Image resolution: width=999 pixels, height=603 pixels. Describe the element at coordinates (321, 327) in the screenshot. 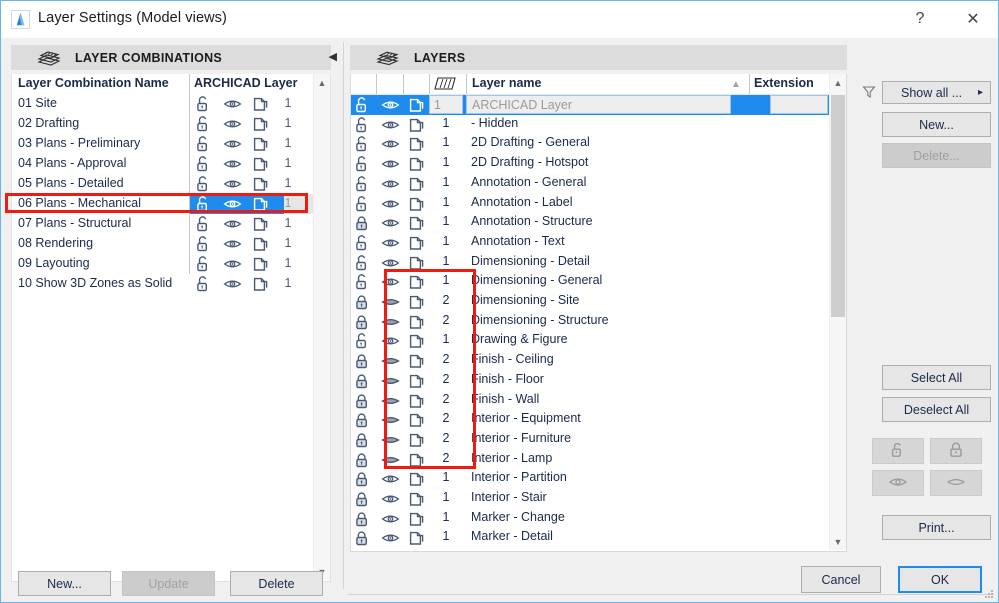

I see `lc-scrollbar: ▲ ▼` at that location.